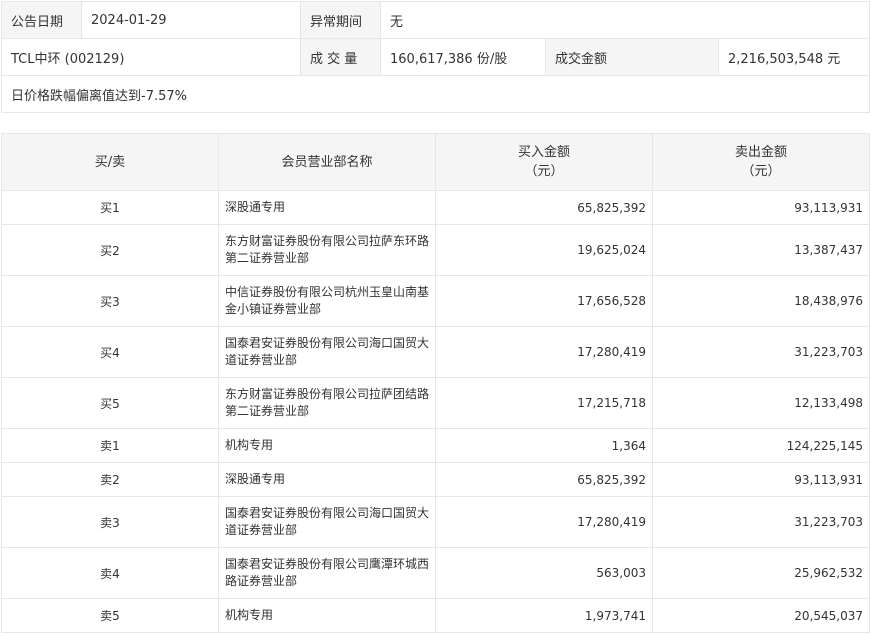  What do you see at coordinates (761, 301) in the screenshot?
I see `sell-amount-cell: 18,438,976` at bounding box center [761, 301].